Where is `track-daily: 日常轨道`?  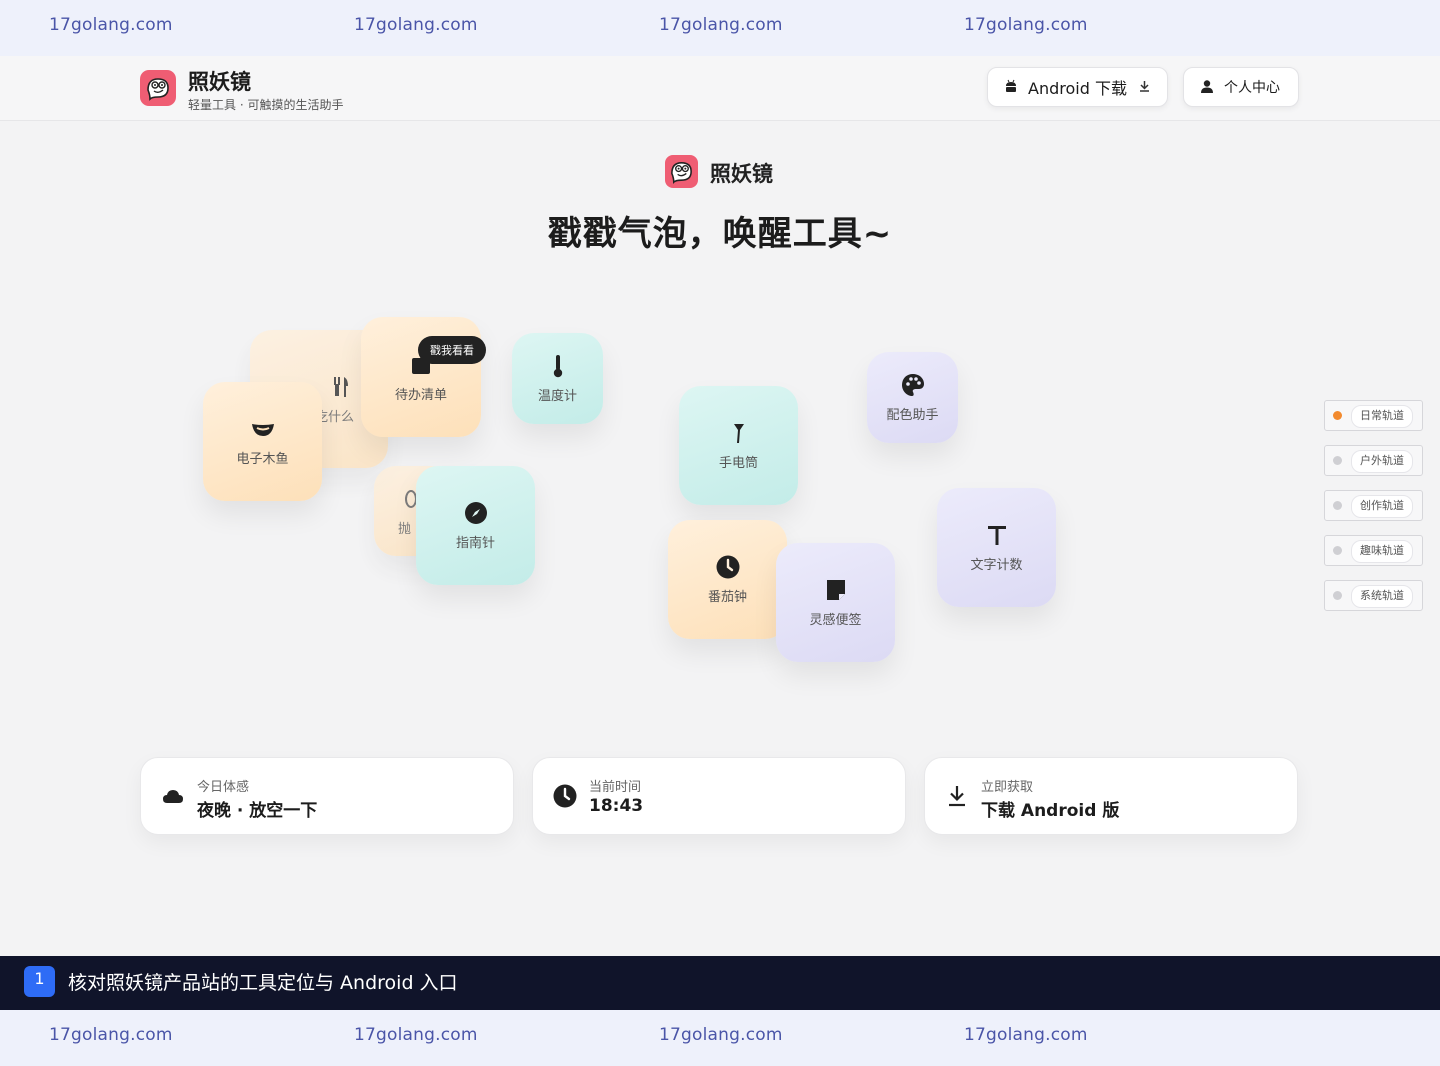
track-daily: 日常轨道 is located at coordinates (1373, 415).